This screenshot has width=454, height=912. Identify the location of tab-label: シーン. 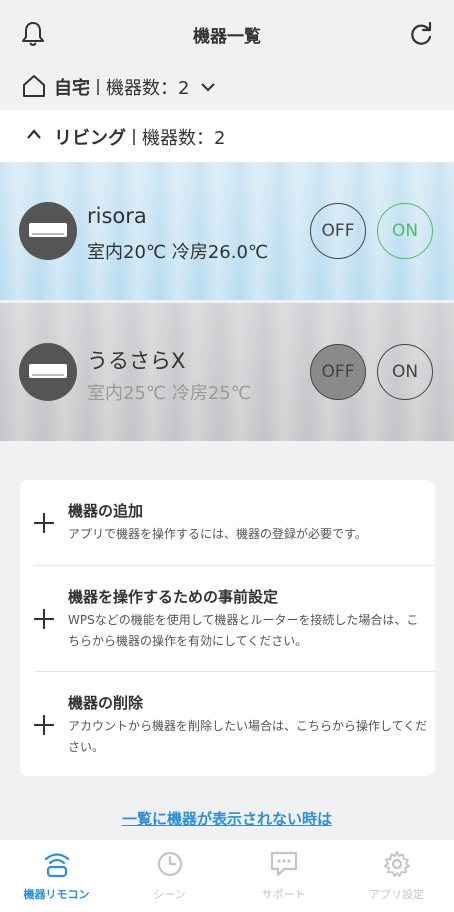
(169, 894).